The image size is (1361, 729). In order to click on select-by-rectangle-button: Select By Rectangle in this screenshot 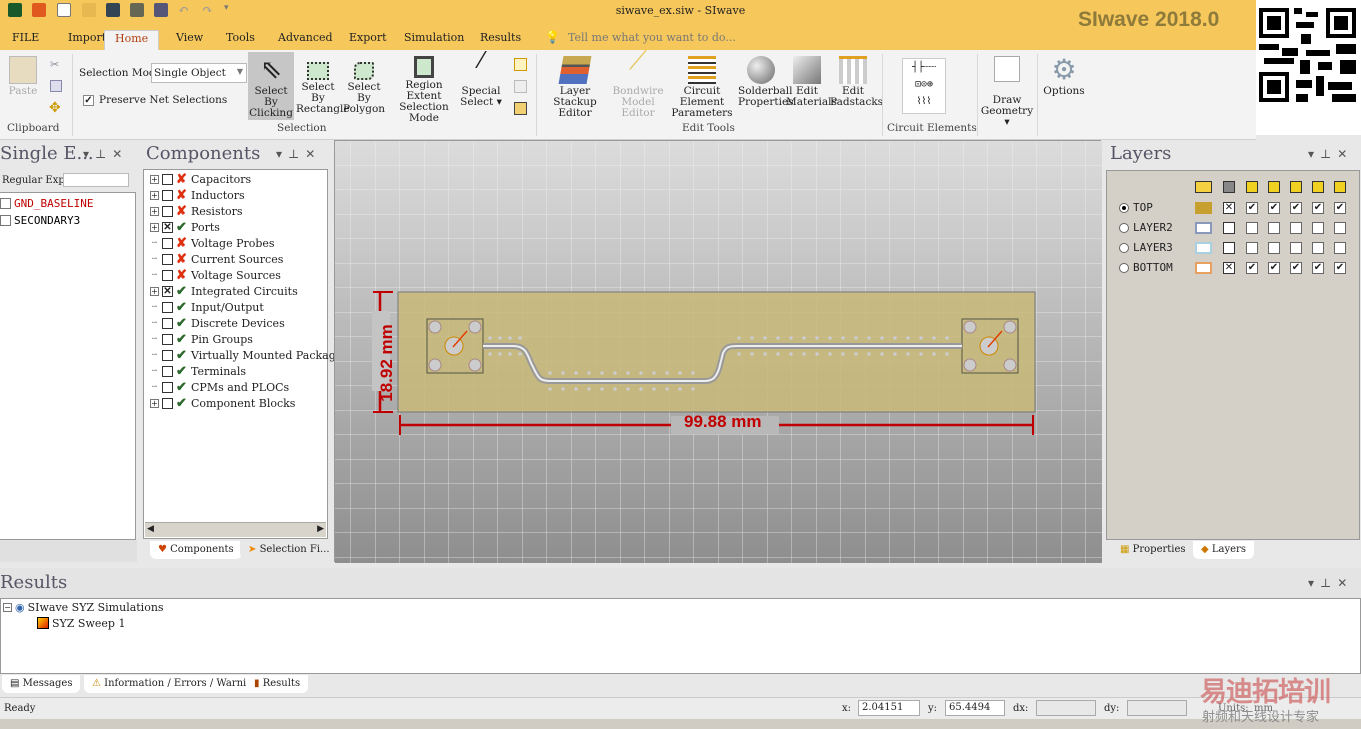, I will do `click(323, 83)`.